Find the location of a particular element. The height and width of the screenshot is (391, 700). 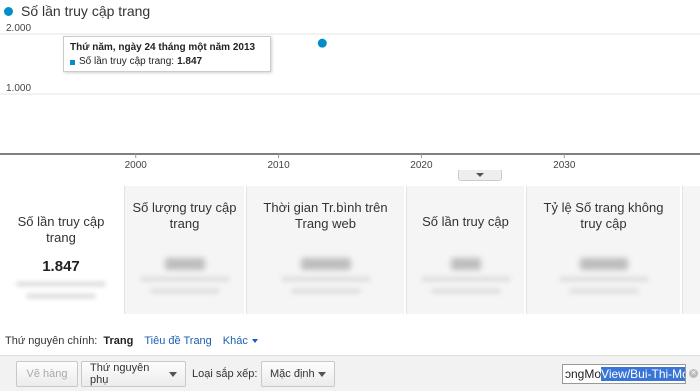

filter-text-selected: View/Bui-Thi-Mo is located at coordinates (643, 374).